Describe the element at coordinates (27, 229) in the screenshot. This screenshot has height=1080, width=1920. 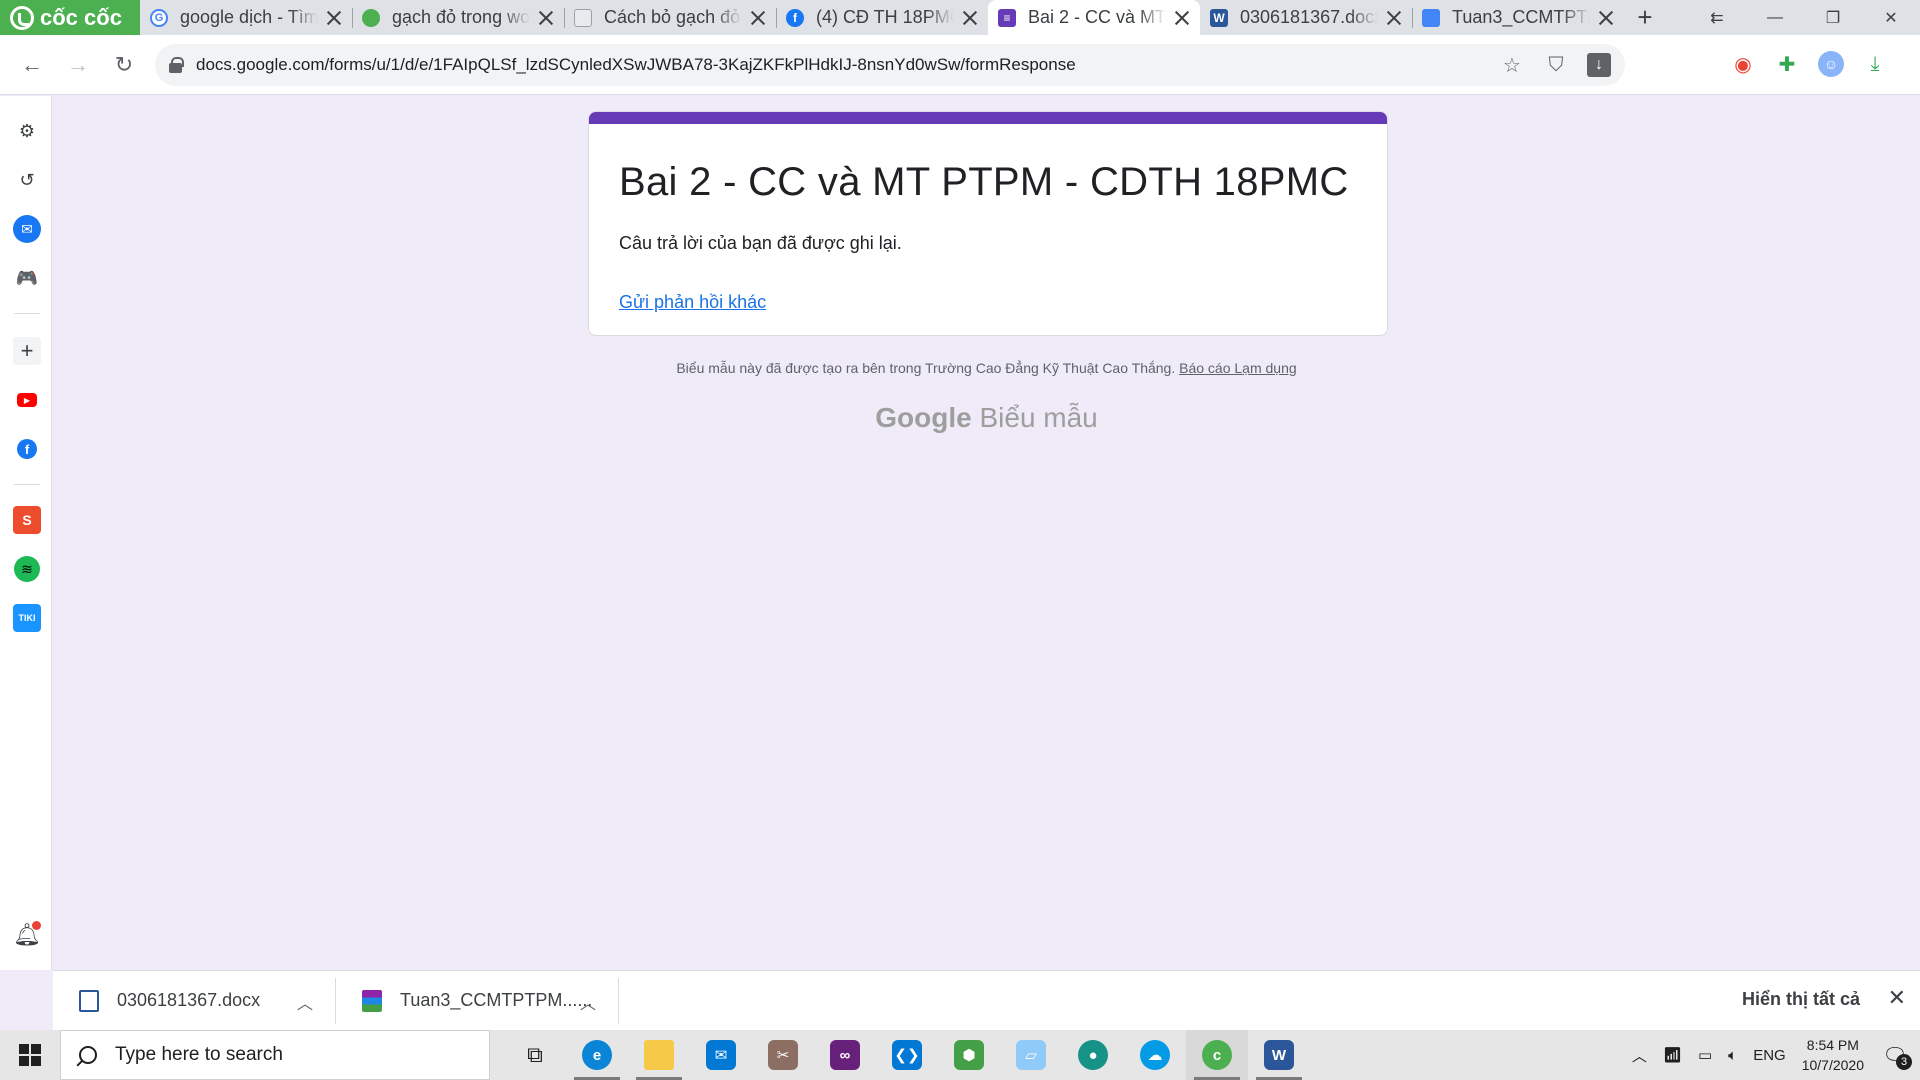
I see `messenger-icon: ✉` at that location.